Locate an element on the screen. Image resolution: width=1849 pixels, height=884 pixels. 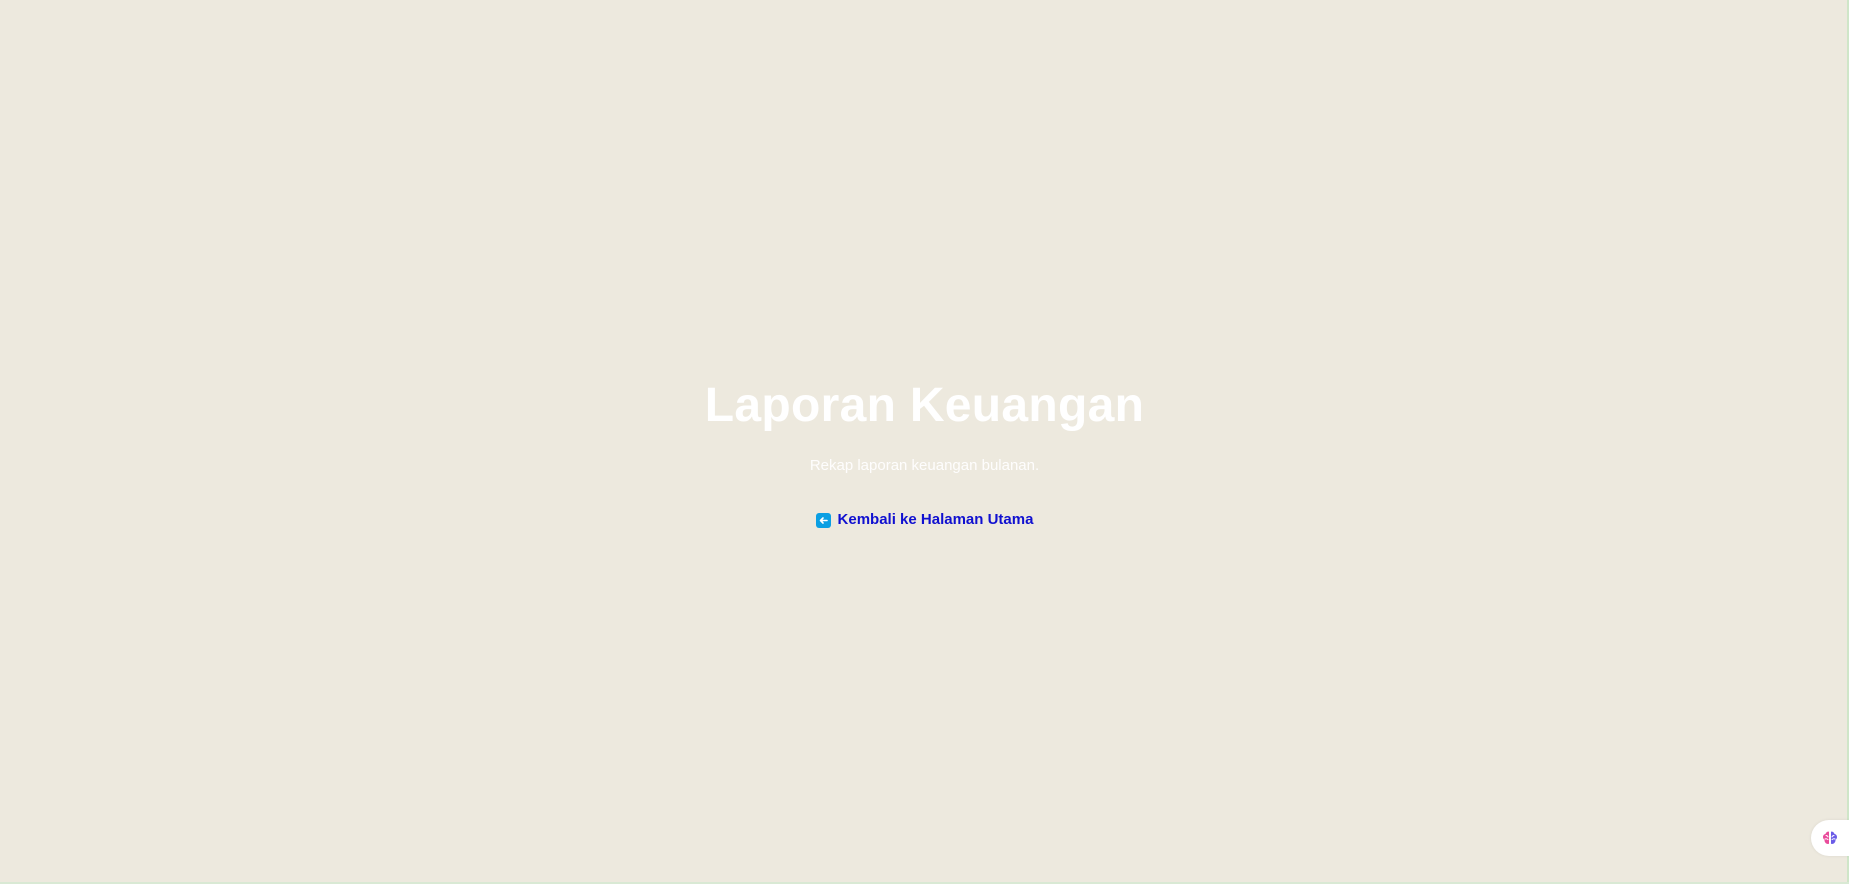
back-to-home-label: Kembali ke Halaman Utama is located at coordinates (935, 519).